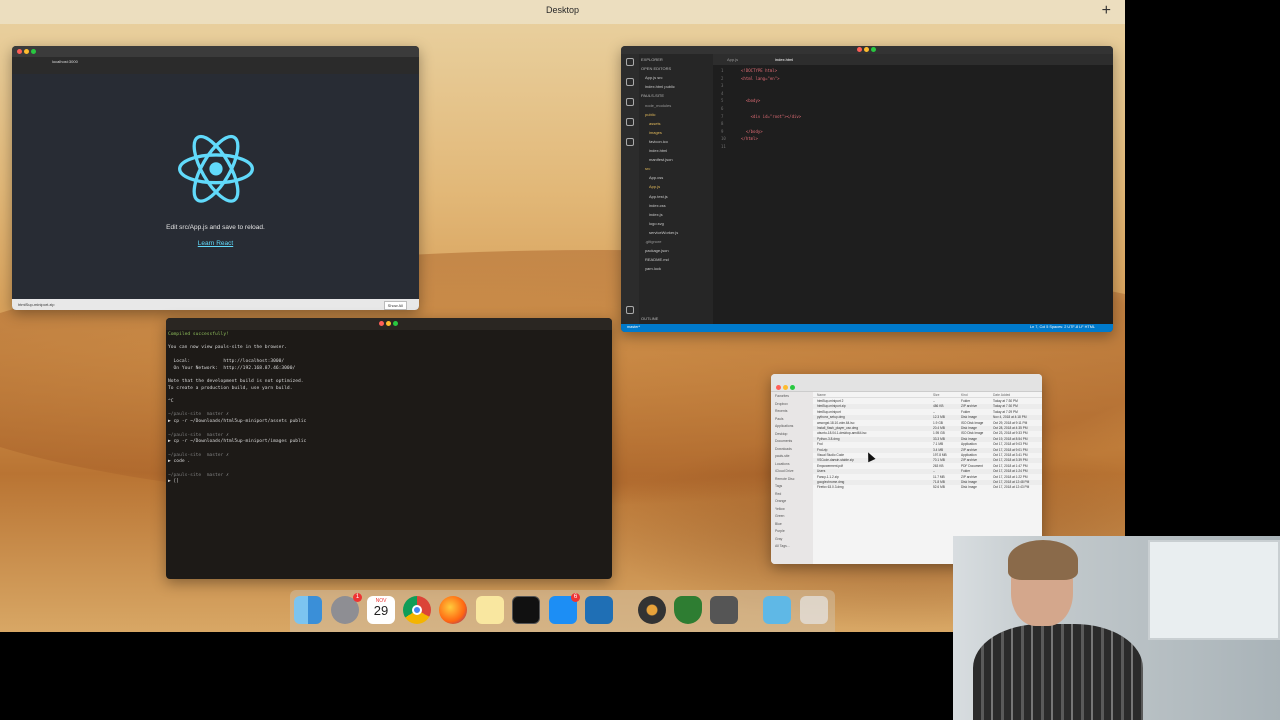 The image size is (1280, 720). What do you see at coordinates (779, 516) in the screenshot?
I see `finder-sidebar-item: Green` at bounding box center [779, 516].